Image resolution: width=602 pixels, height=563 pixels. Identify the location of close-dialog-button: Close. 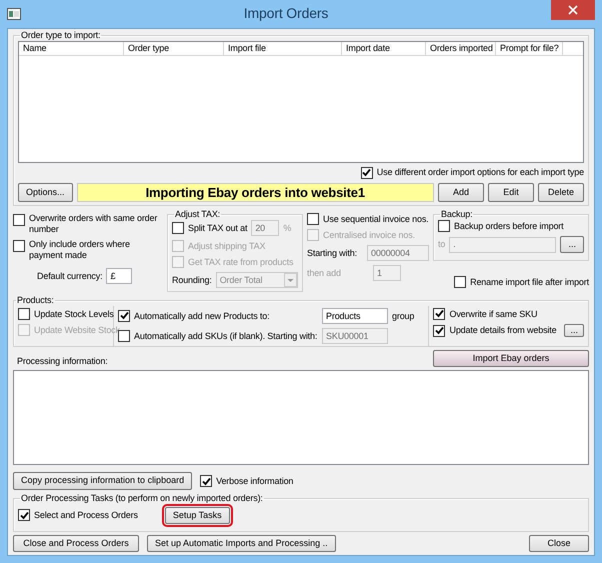
(559, 543).